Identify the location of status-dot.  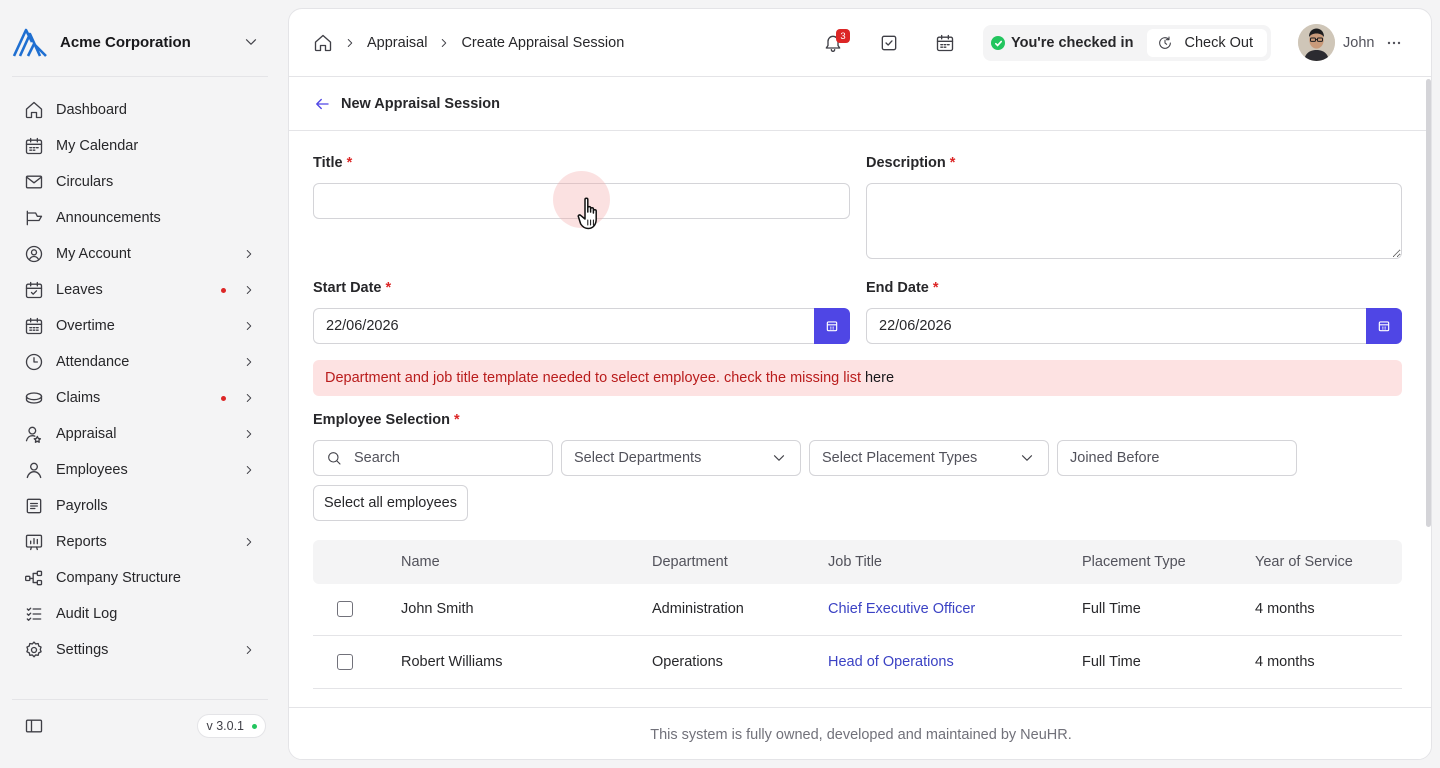
(254, 726).